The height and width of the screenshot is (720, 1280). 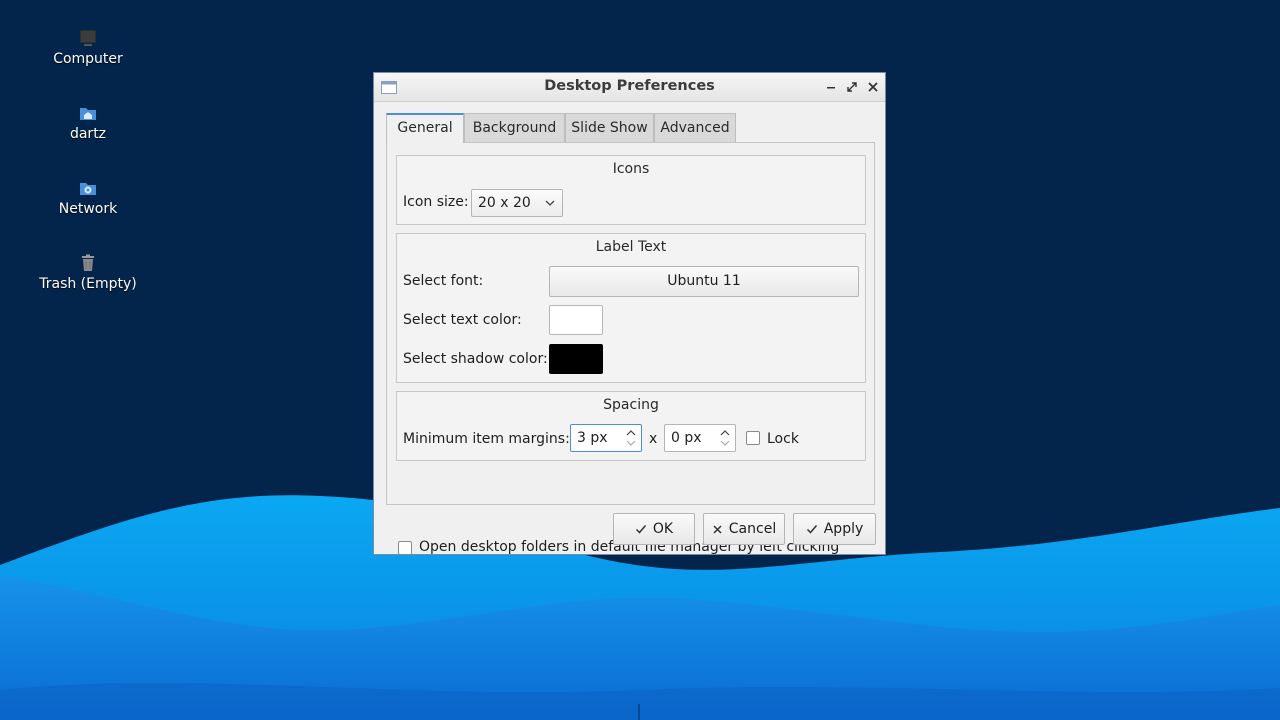 What do you see at coordinates (631, 190) in the screenshot?
I see `icons-group: Icons Icon size: 20 x 20` at bounding box center [631, 190].